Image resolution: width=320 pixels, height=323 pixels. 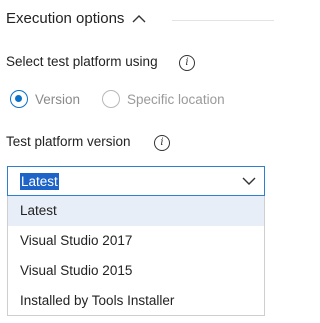 I want to click on radio-specific-location-label: Specific location, so click(x=176, y=99).